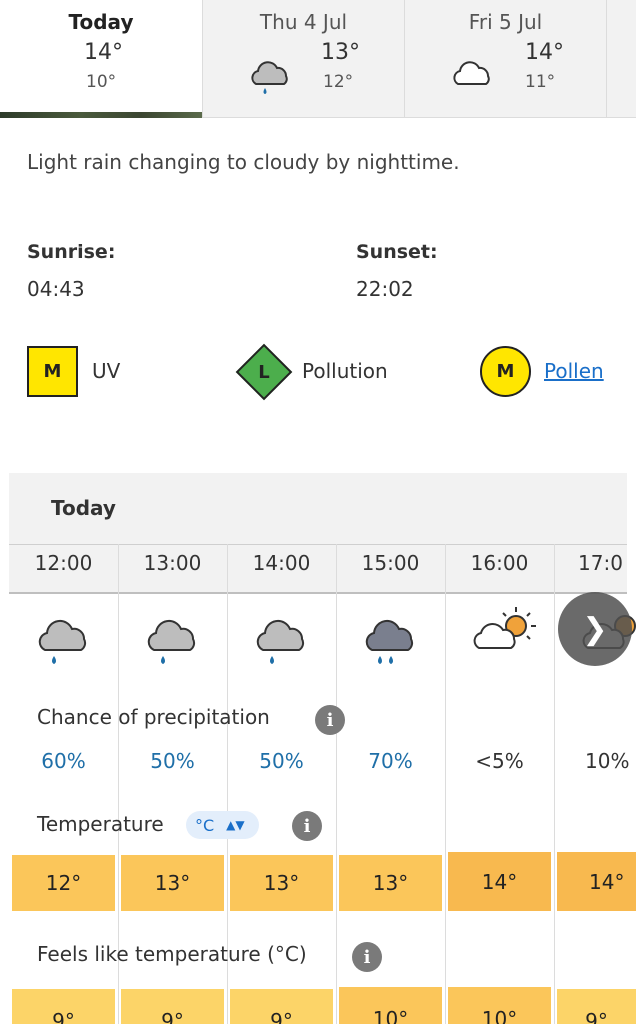  Describe the element at coordinates (338, 82) in the screenshot. I see `day-low: 12°` at that location.